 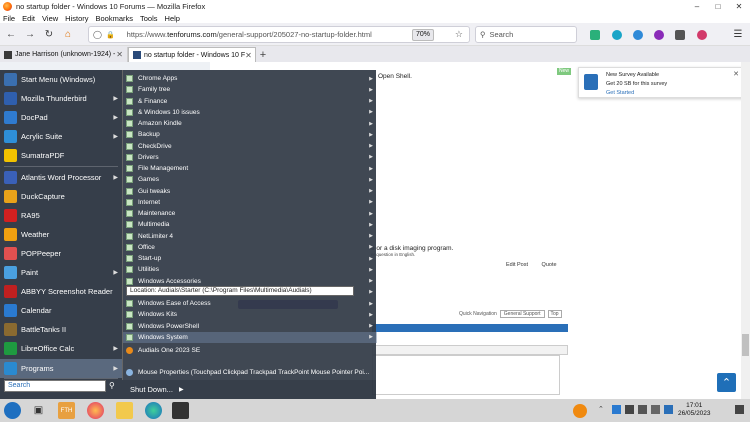 I want to click on survey-link: Get Started, so click(x=620, y=93).